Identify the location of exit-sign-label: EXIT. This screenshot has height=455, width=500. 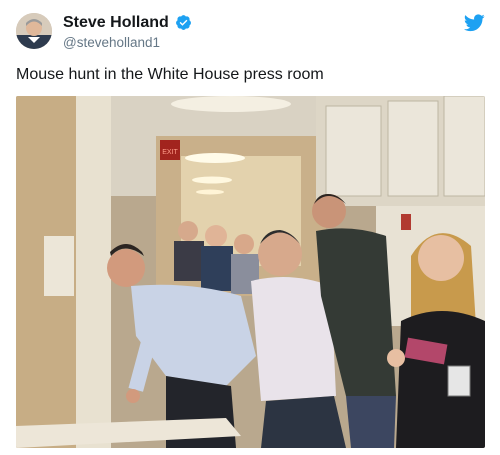
(170, 152).